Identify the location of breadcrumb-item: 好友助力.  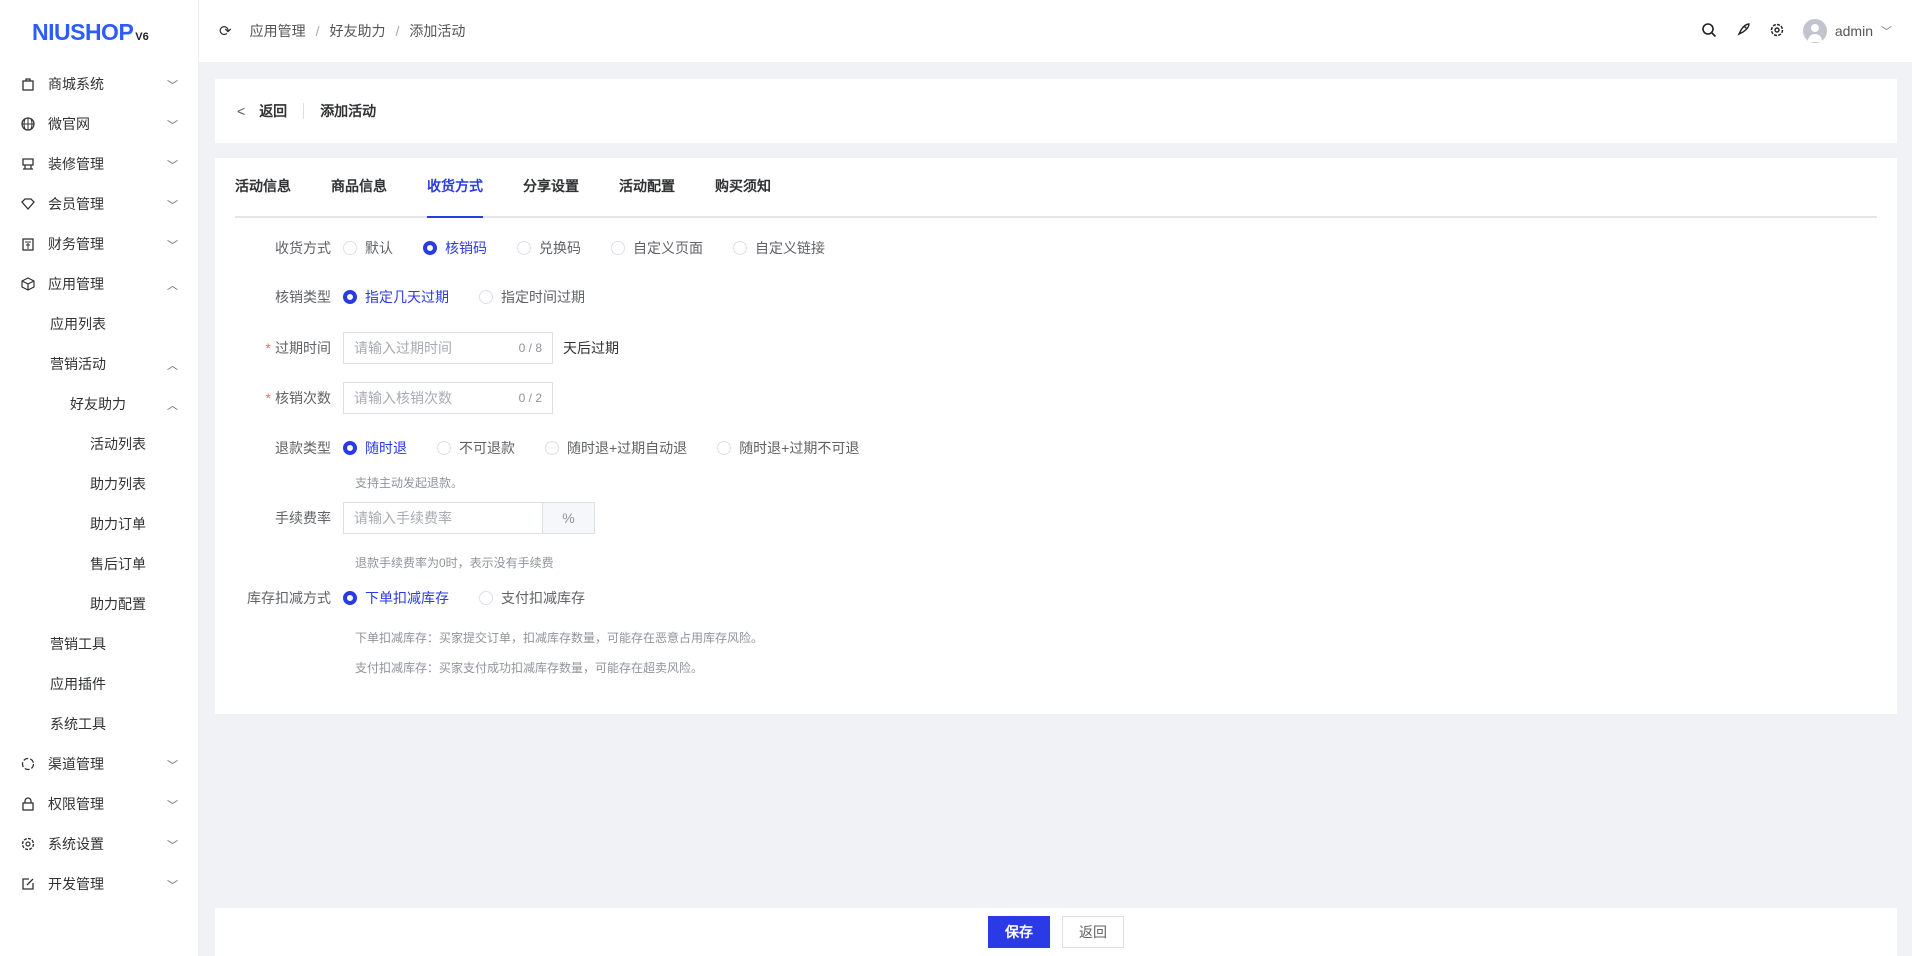
(357, 31).